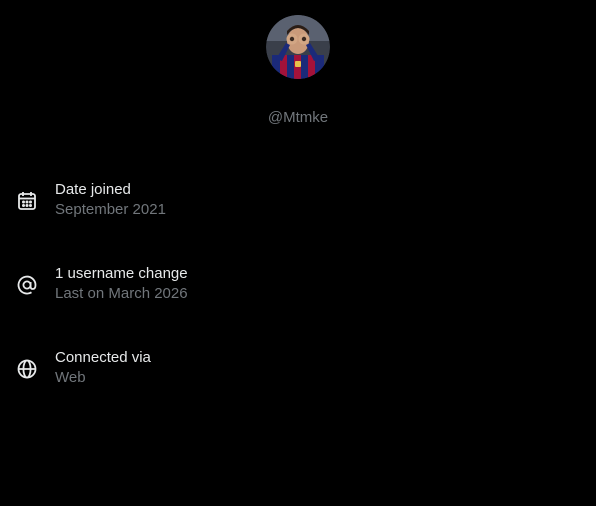 This screenshot has width=596, height=506. Describe the element at coordinates (70, 377) in the screenshot. I see `about-item-subtitle: Web` at that location.